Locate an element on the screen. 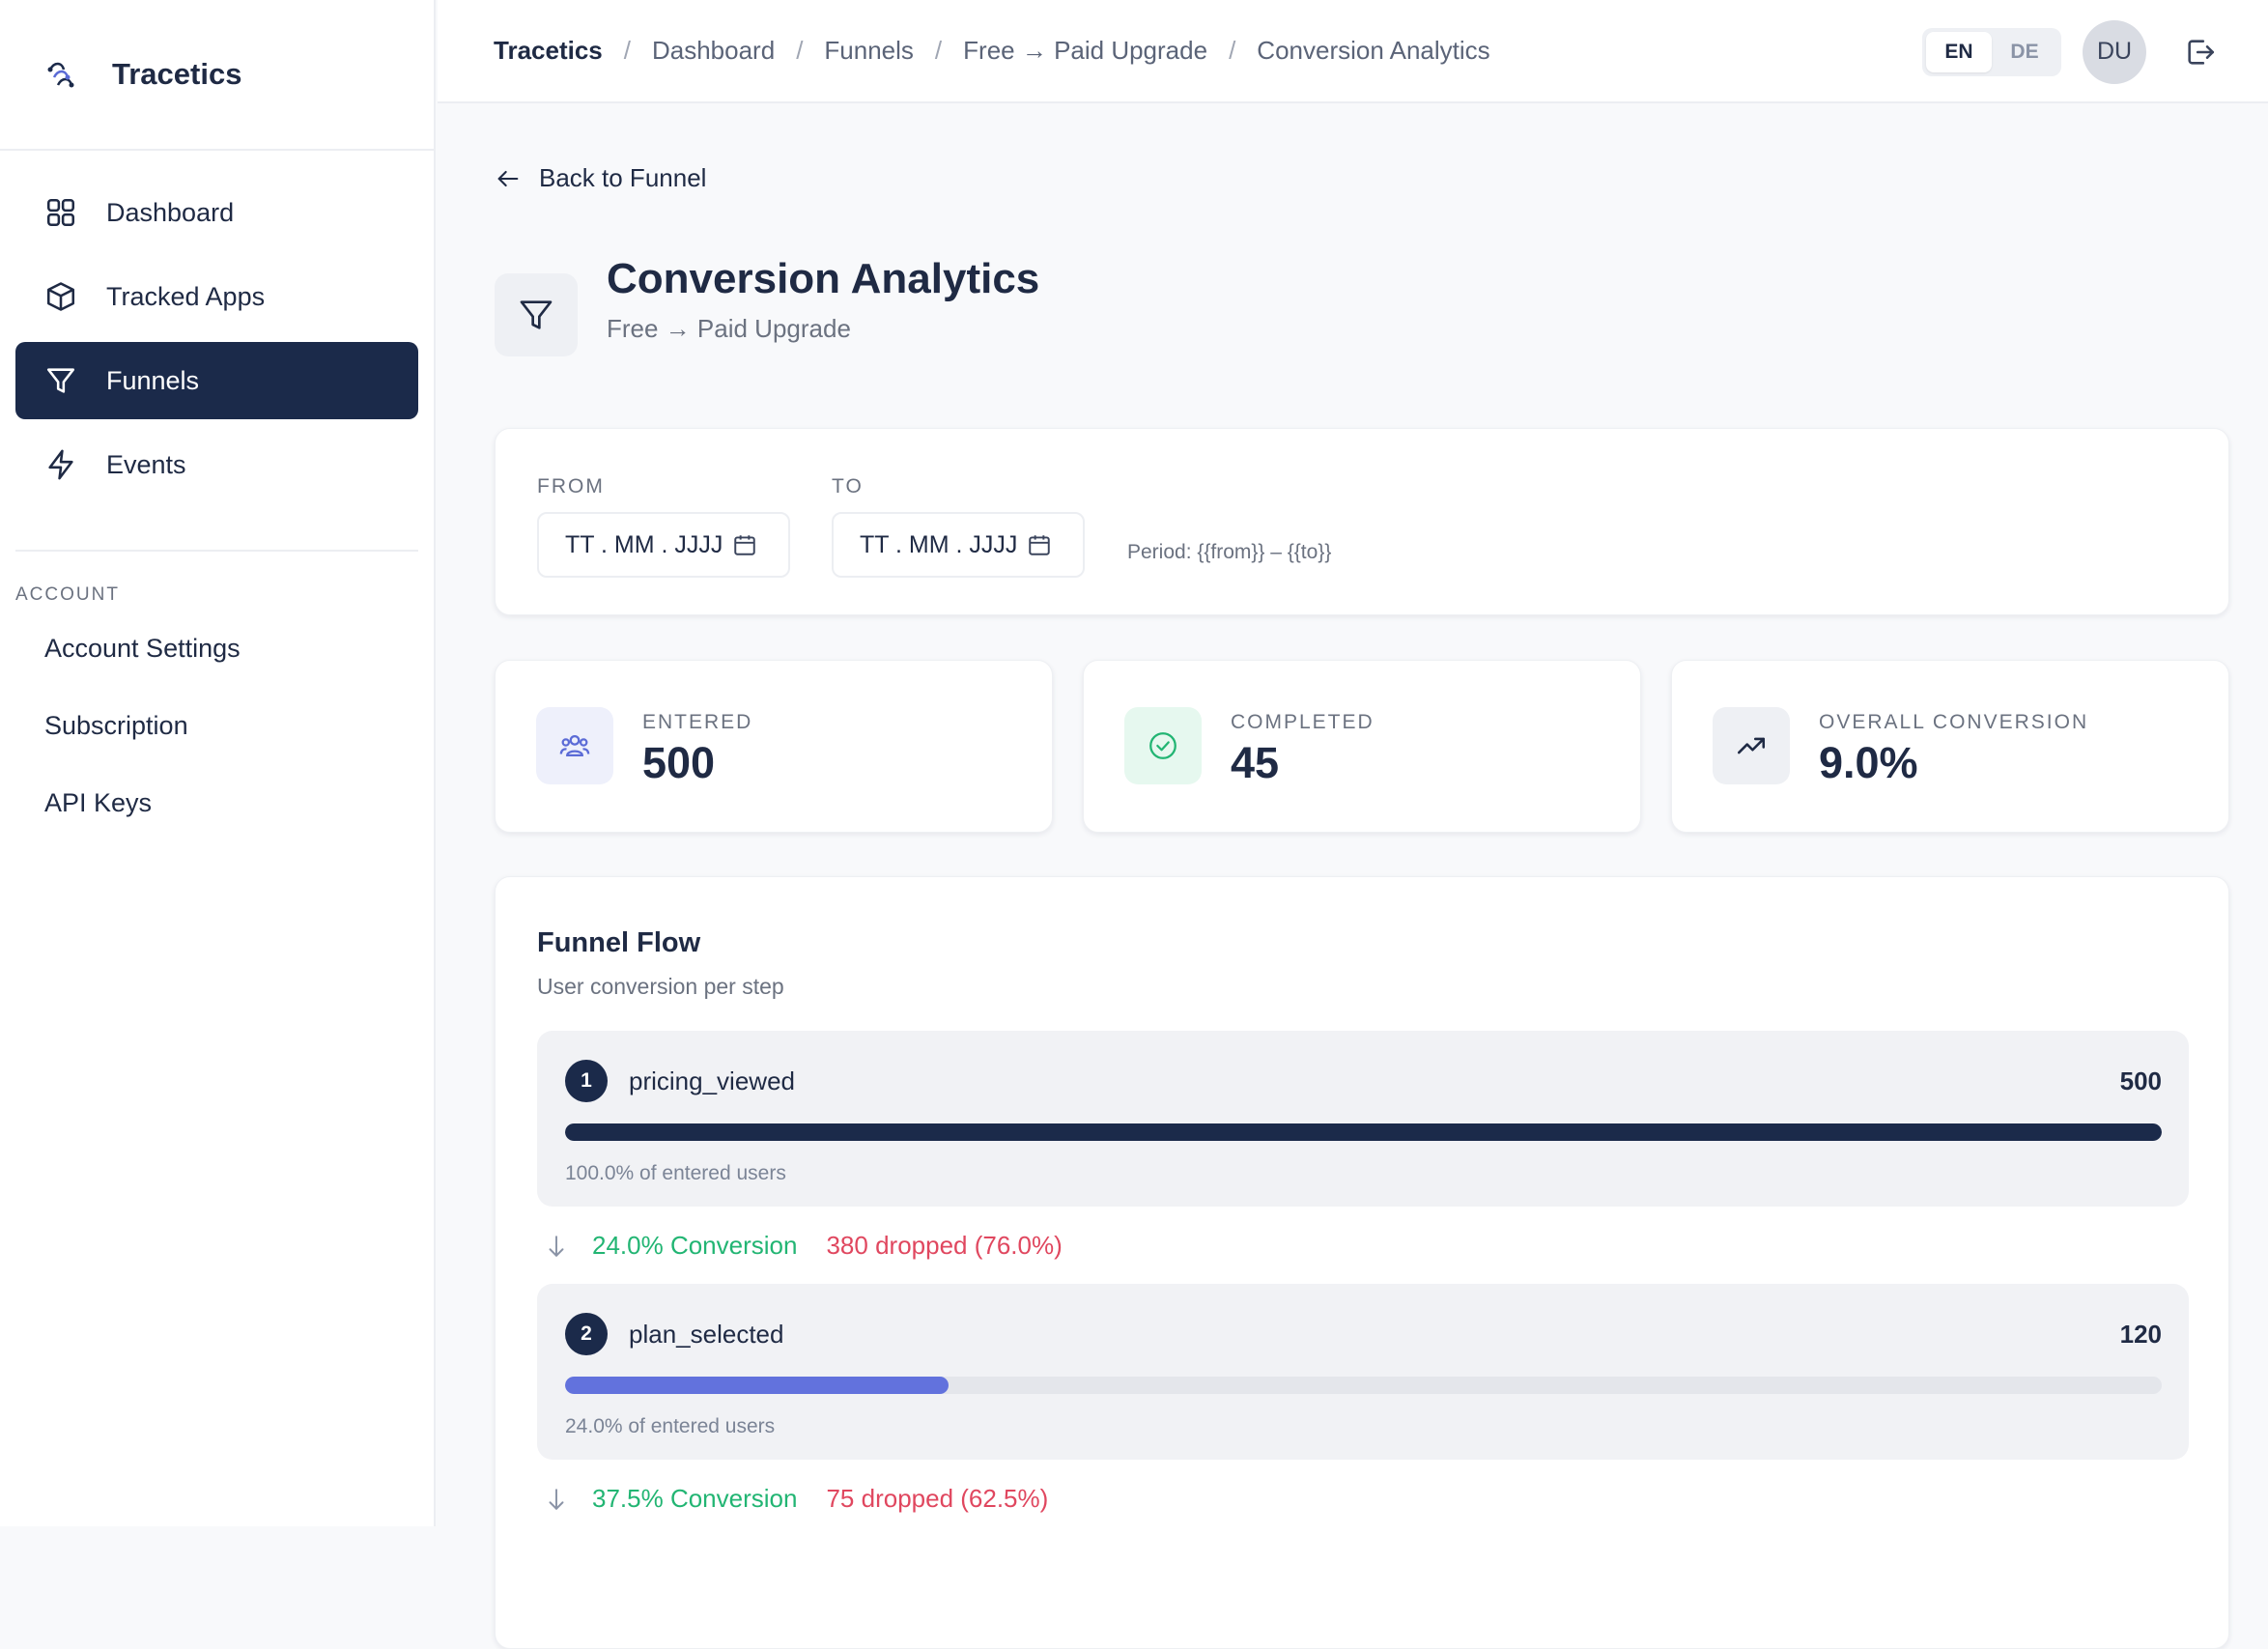 The image size is (2268, 1649). trending-up-icon is located at coordinates (1751, 746).